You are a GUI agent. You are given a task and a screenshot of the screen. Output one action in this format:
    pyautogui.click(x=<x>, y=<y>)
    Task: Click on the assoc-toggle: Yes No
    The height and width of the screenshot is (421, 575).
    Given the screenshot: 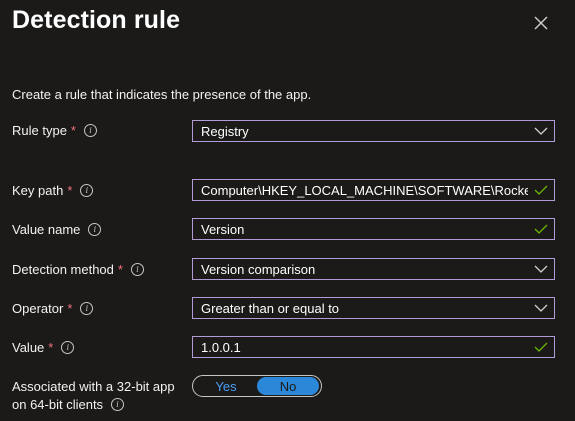 What is the action you would take?
    pyautogui.click(x=257, y=386)
    